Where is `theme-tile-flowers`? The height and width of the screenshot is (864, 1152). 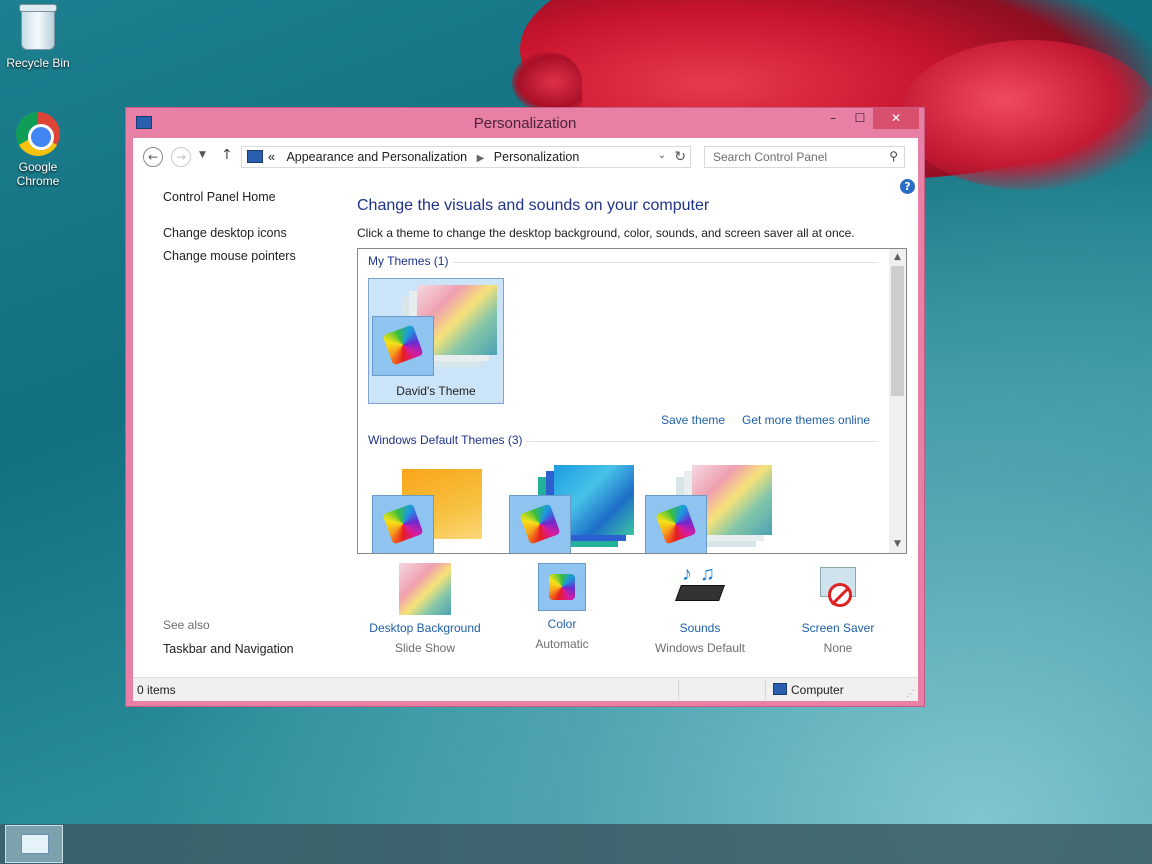
theme-tile-flowers is located at coordinates (708, 505).